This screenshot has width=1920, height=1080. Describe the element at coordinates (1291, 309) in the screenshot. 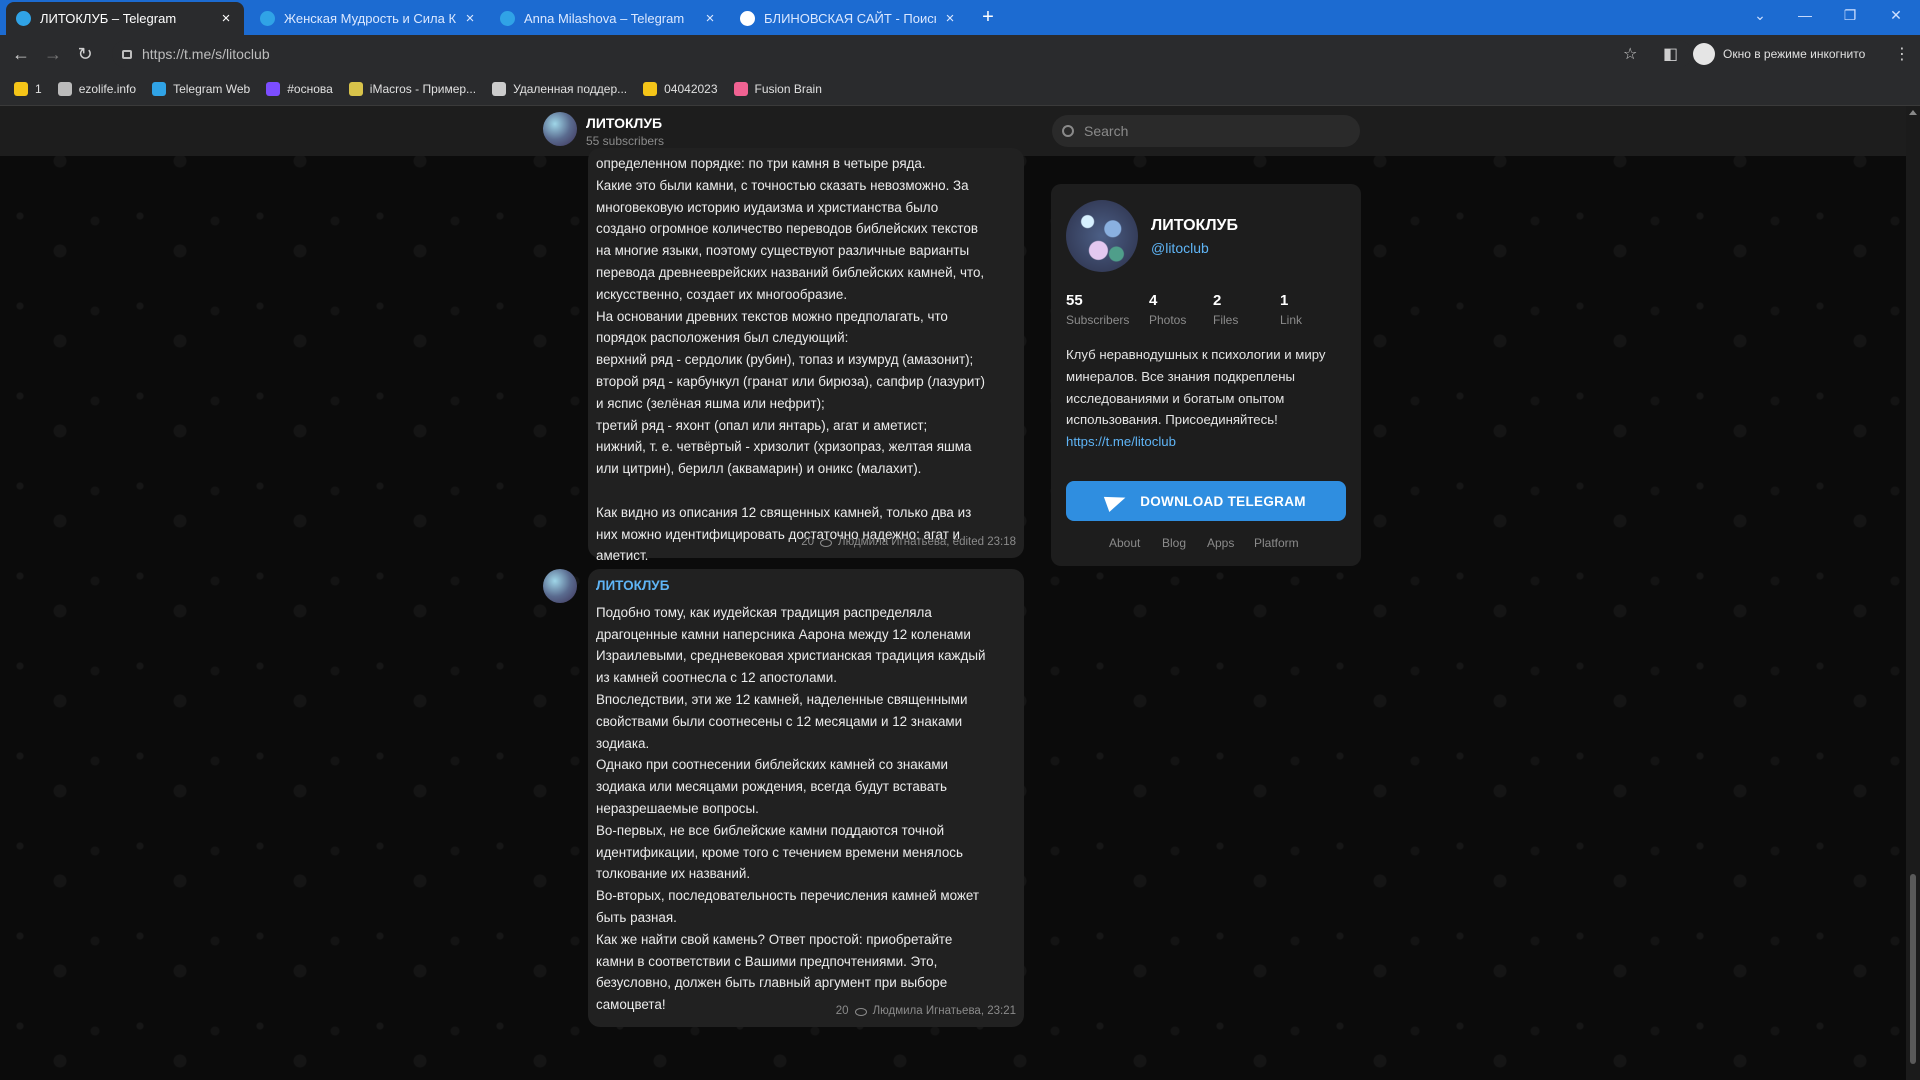

I see `stat-links: 1 Link` at that location.